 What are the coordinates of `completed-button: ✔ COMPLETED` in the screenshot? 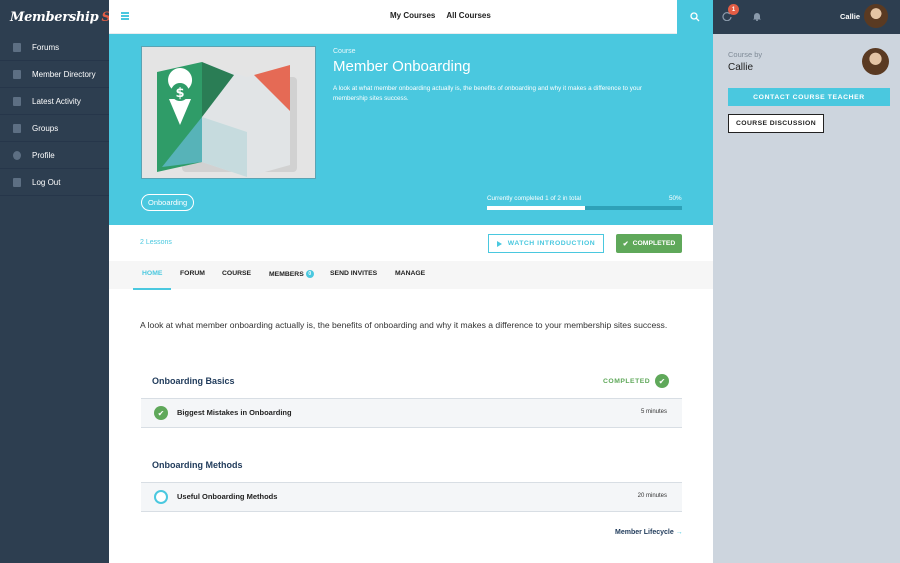 It's located at (649, 243).